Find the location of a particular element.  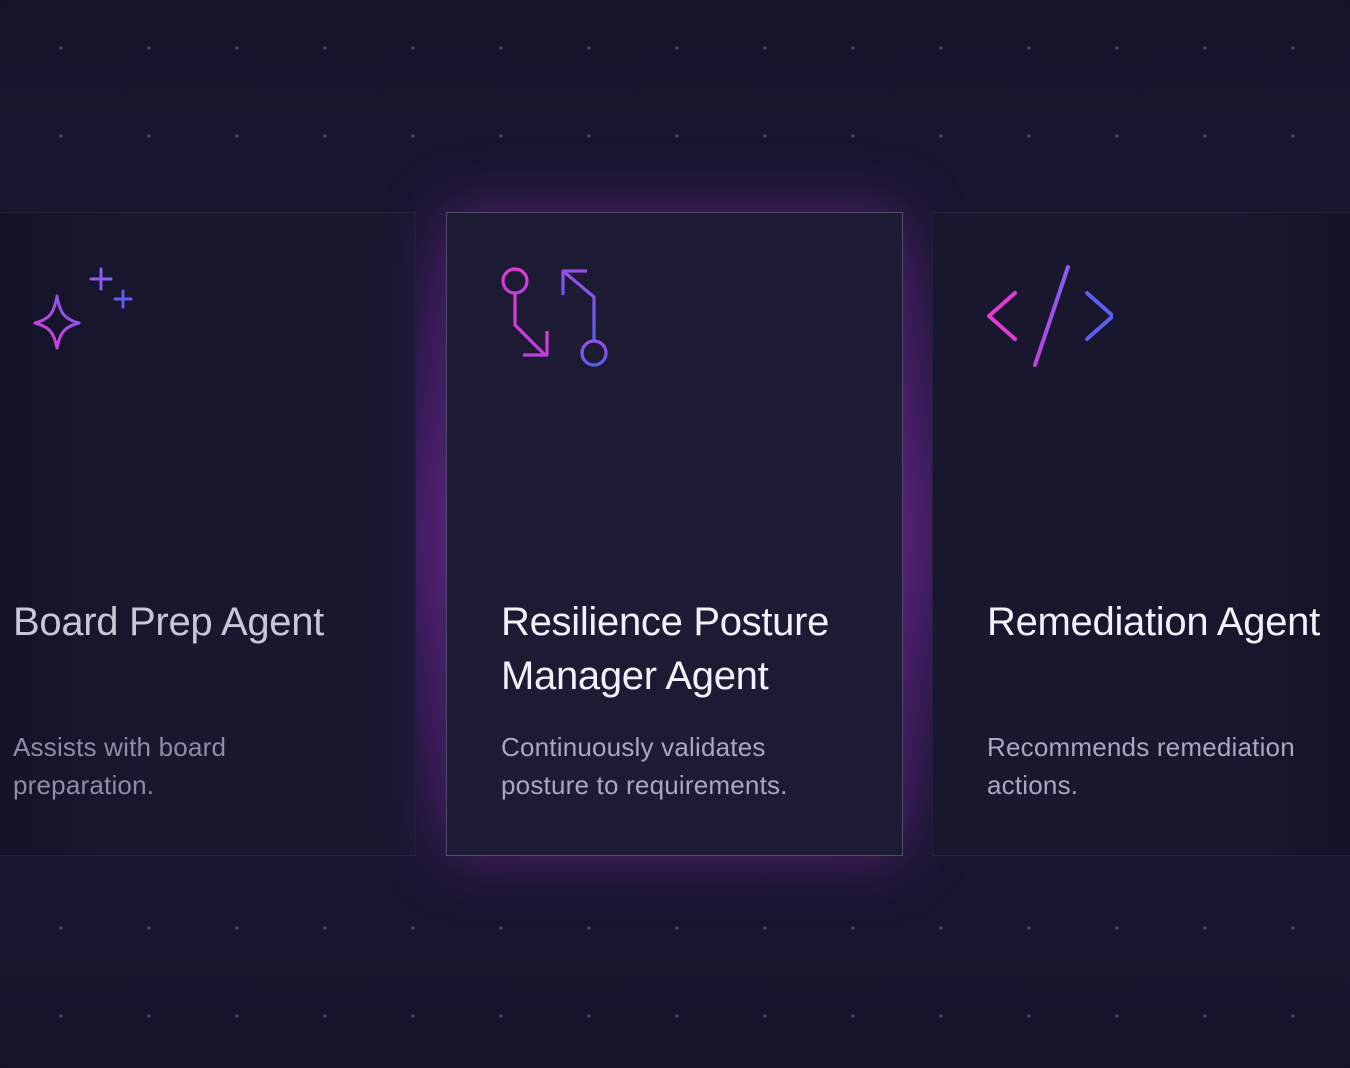

card-title: Resilience Posture Manager Agent is located at coordinates (665, 649).